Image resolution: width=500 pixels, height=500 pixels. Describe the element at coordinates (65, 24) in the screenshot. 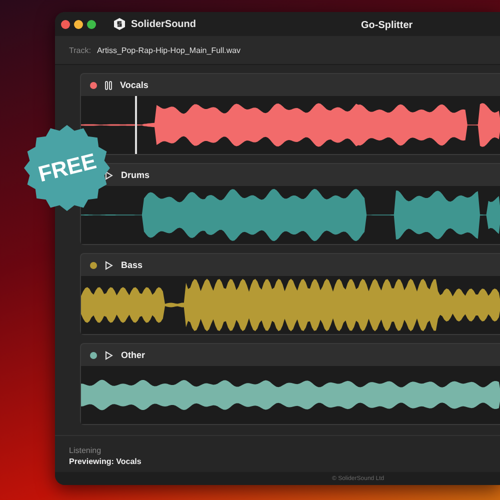

I see `close-button` at that location.